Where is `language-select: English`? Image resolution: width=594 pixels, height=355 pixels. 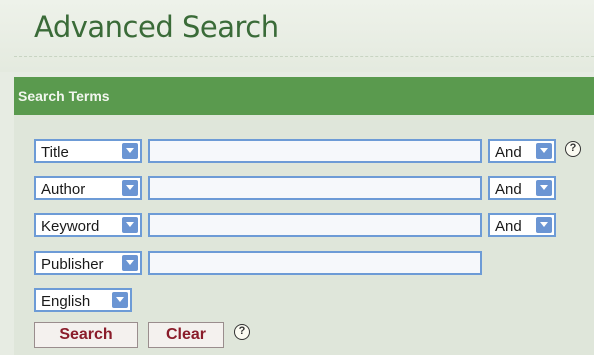 language-select: English is located at coordinates (83, 300).